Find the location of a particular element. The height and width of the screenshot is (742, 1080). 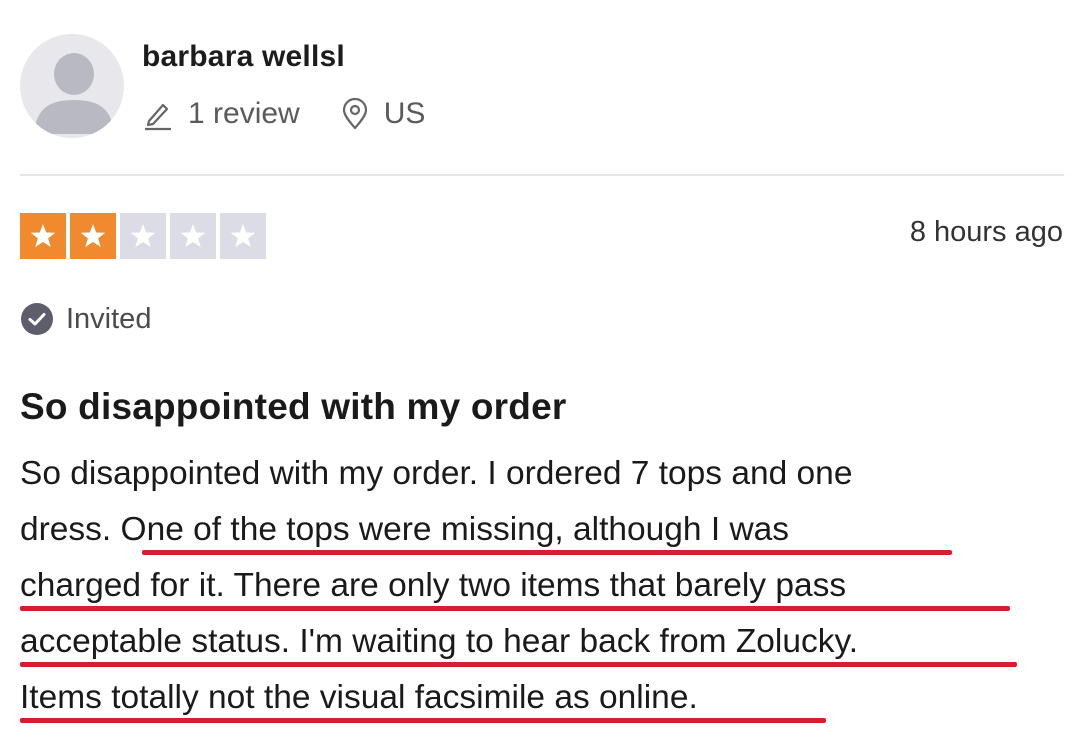

person-silhouette-icon is located at coordinates (74, 93).